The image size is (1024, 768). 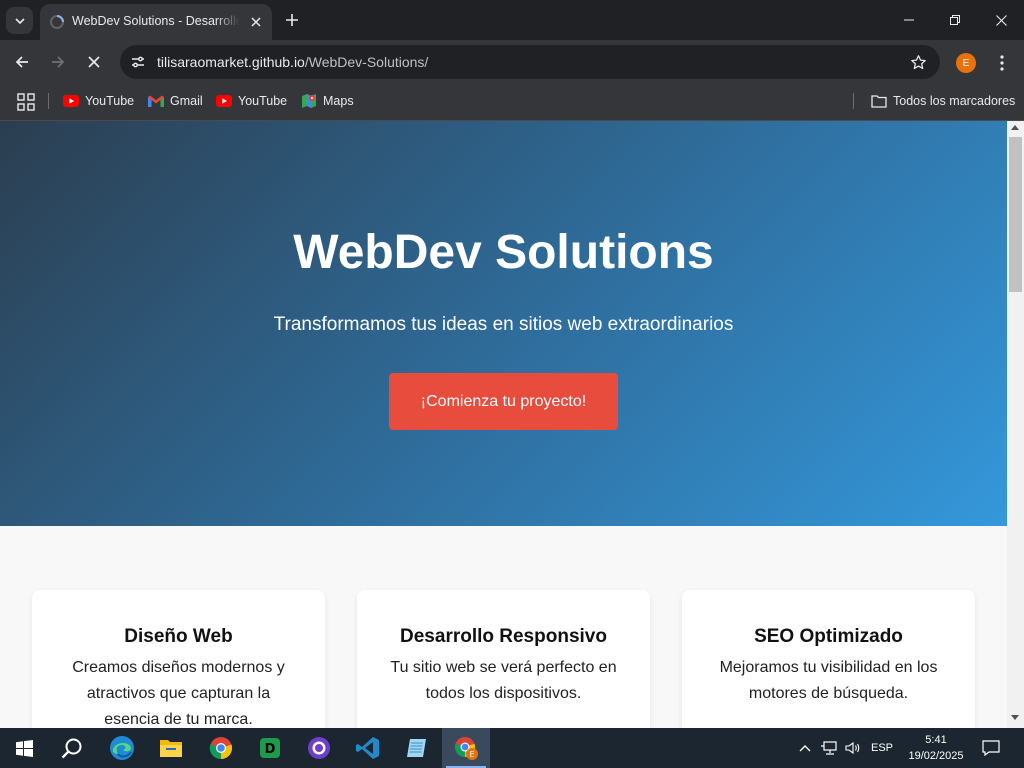 I want to click on clock: 5:41 19/02/2025, so click(x=936, y=748).